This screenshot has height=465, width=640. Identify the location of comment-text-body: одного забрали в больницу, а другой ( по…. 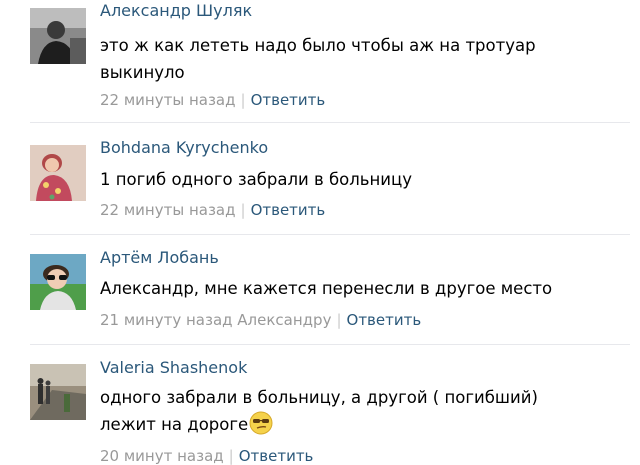
(319, 411).